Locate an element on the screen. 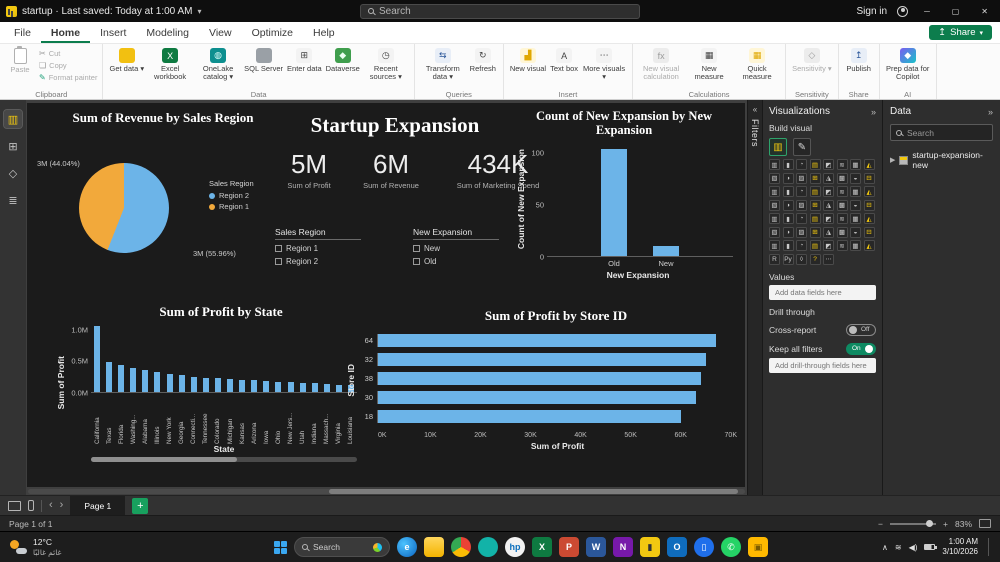  recent-sources-button: ◷ Recent sources ▾ is located at coordinates (386, 65).